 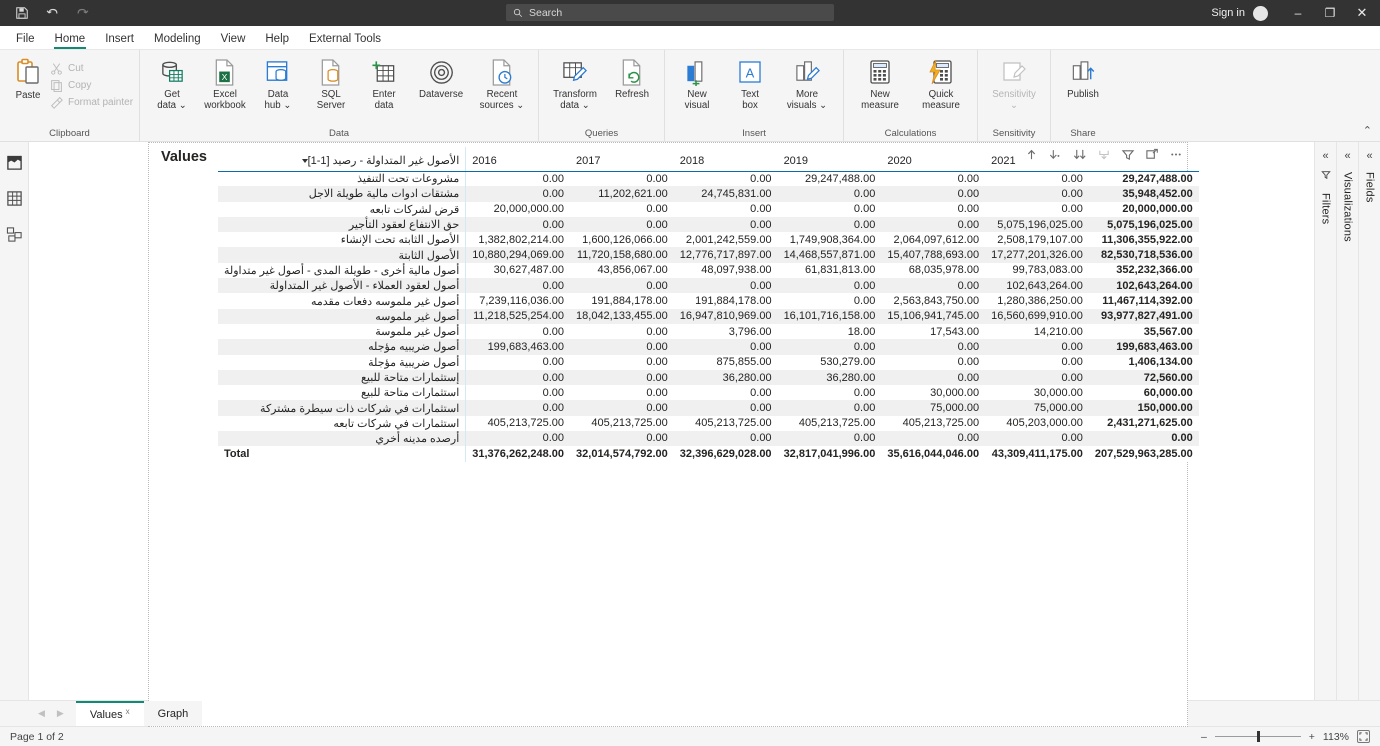 I want to click on table-cell-2018: 191,884,178.00, so click(x=726, y=300).